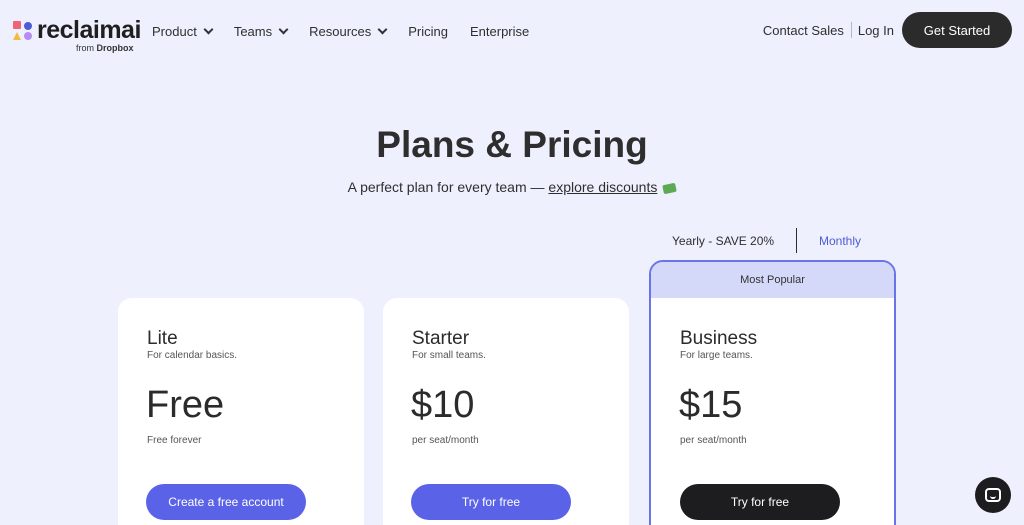 The width and height of the screenshot is (1024, 525). I want to click on nav-item-label: Resources, so click(340, 31).